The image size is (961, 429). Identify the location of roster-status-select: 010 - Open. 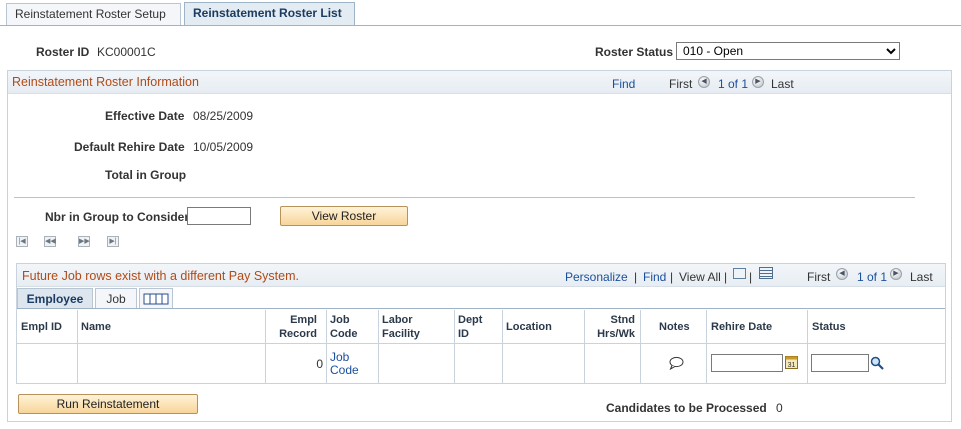
(788, 51).